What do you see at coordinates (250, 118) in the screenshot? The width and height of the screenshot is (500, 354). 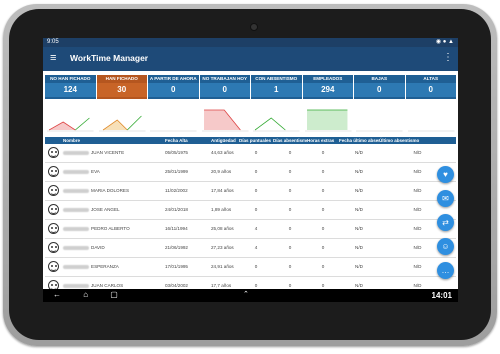 I see `sparkline-strip` at bounding box center [250, 118].